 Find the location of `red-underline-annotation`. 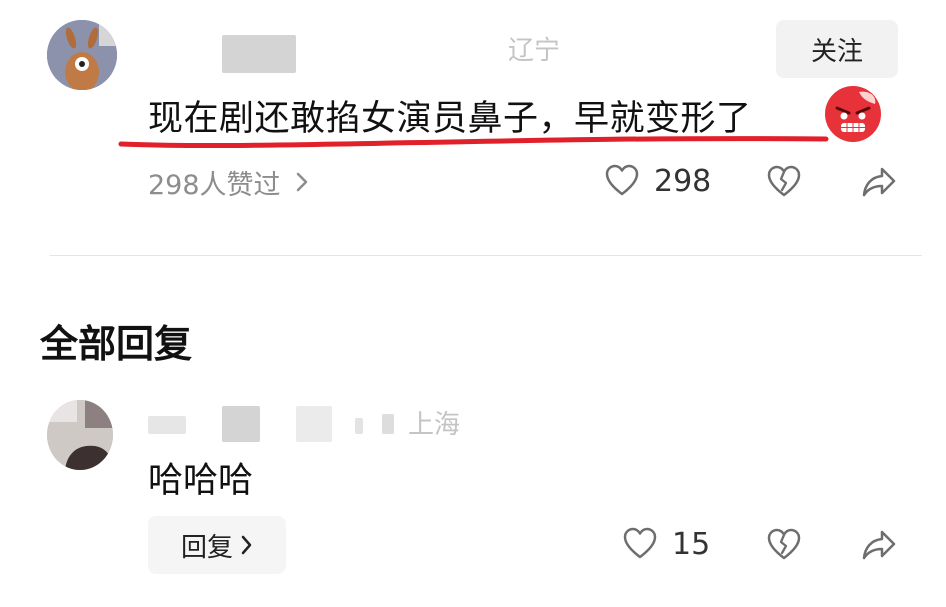

red-underline-annotation is located at coordinates (473, 142).